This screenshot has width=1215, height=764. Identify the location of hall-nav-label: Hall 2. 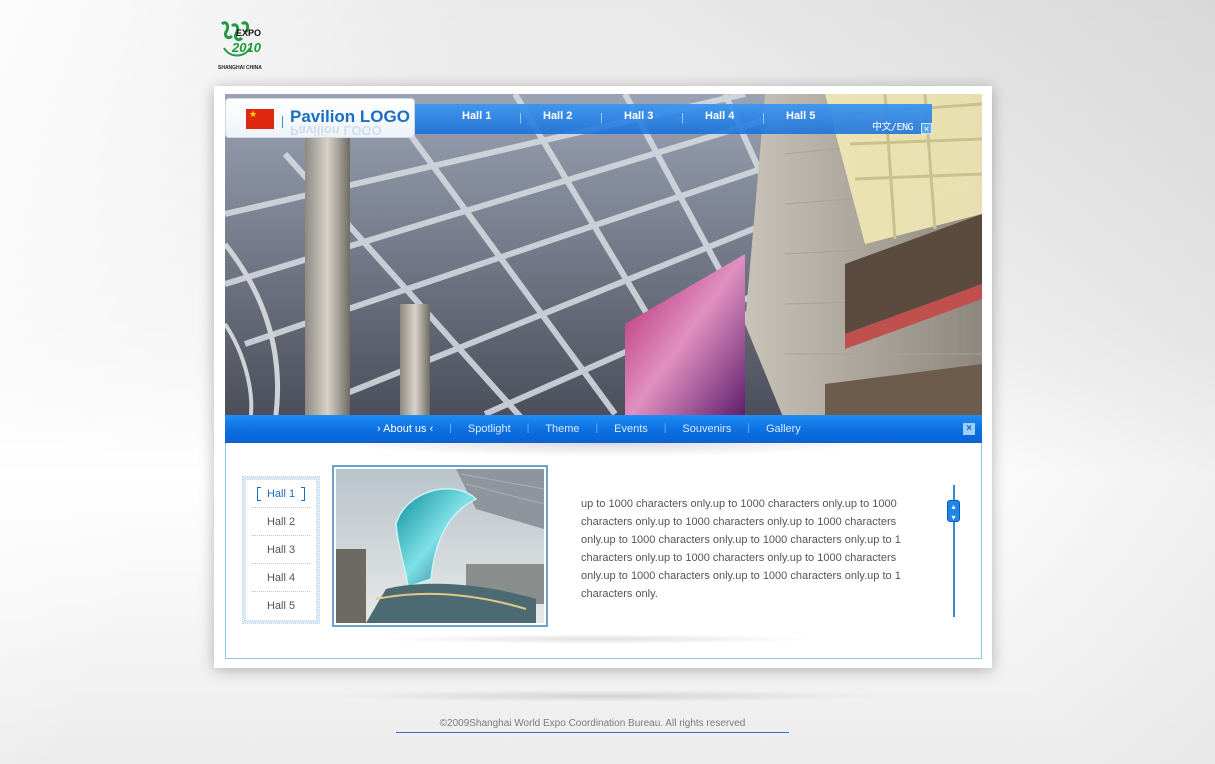
(558, 116).